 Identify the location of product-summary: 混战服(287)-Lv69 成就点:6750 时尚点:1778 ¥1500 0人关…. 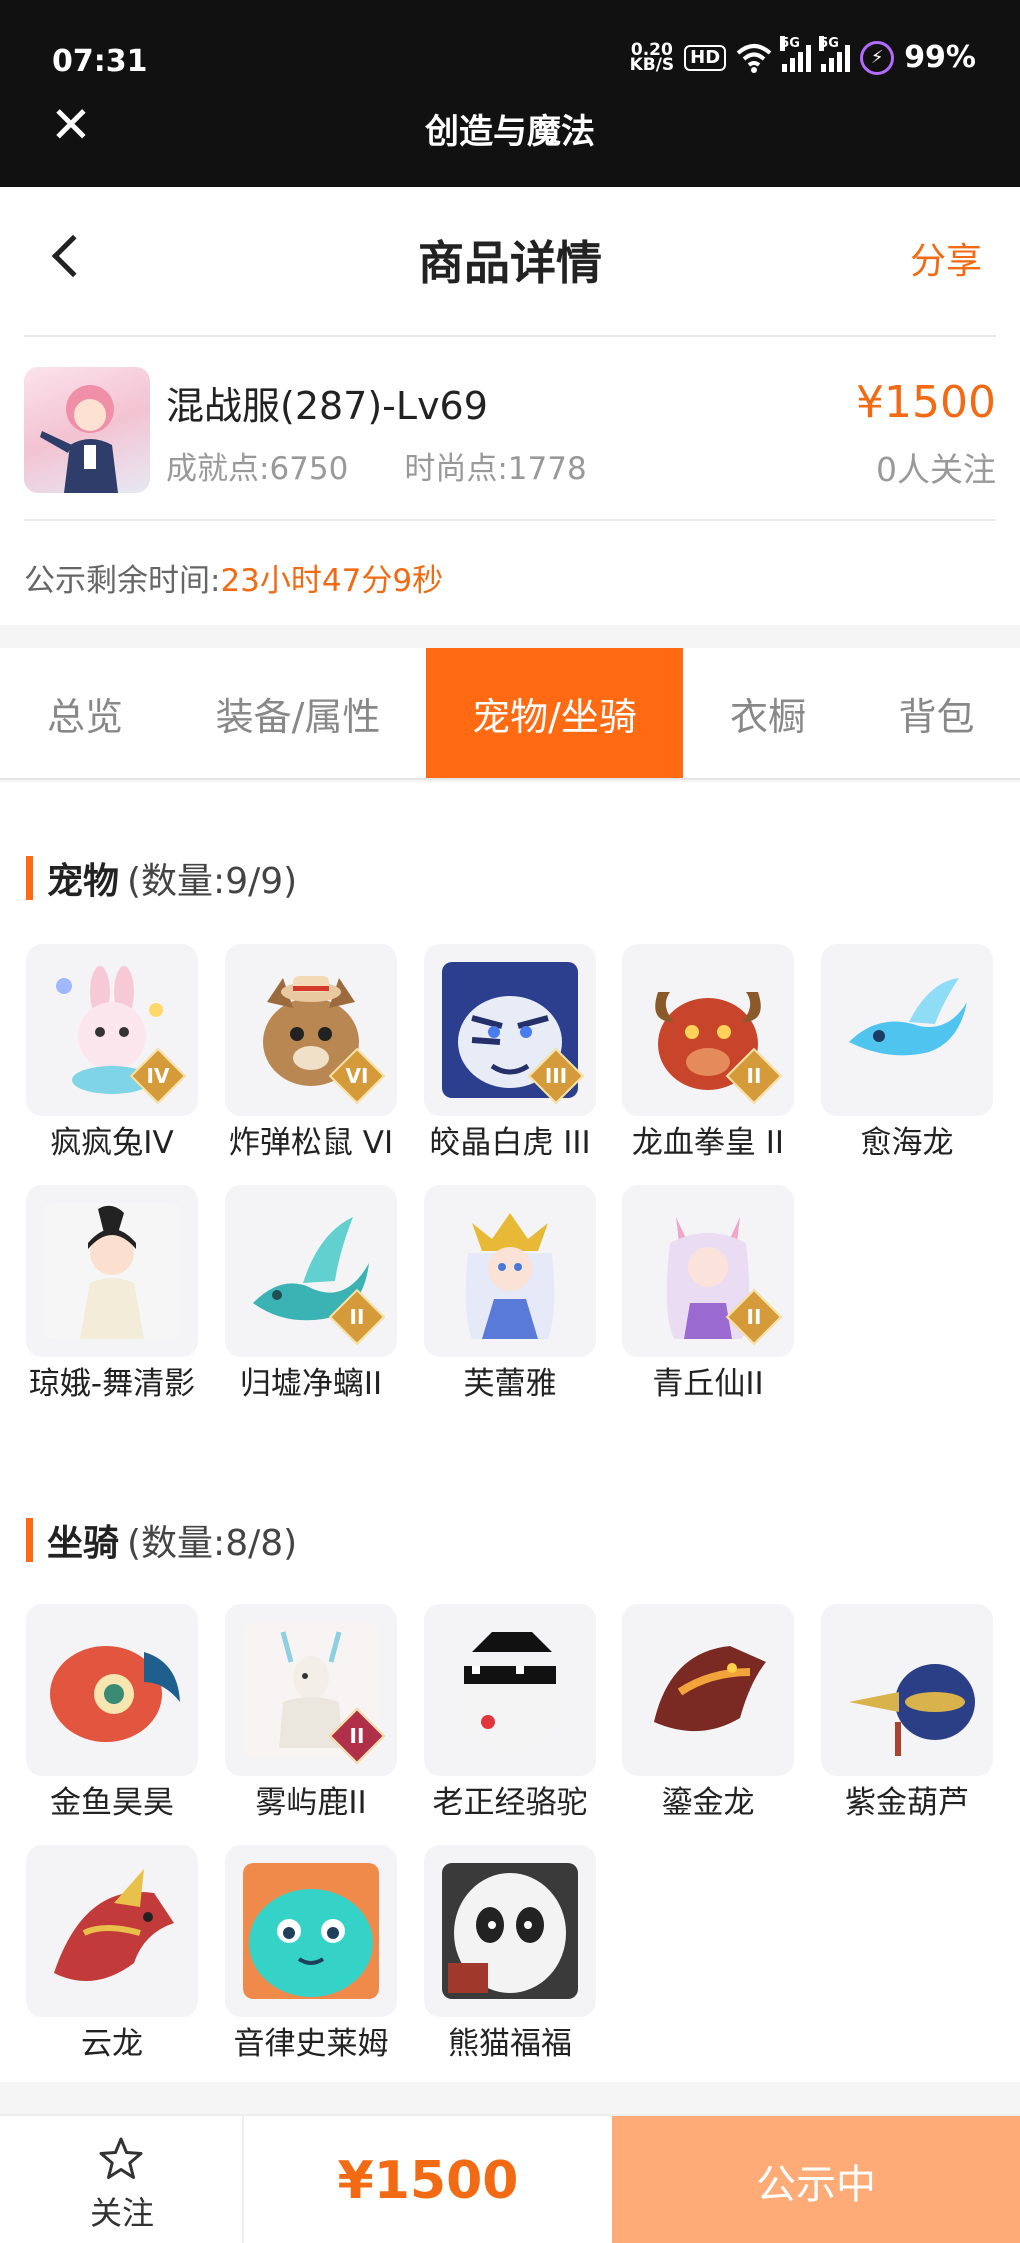
(510, 481).